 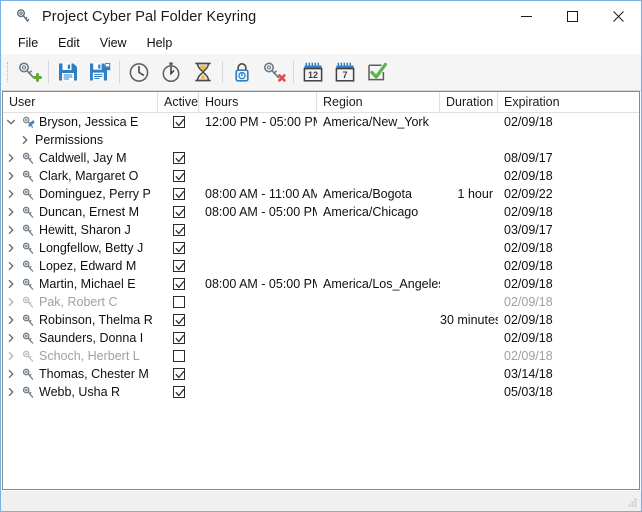 What do you see at coordinates (274, 72) in the screenshot?
I see `delete-key-button` at bounding box center [274, 72].